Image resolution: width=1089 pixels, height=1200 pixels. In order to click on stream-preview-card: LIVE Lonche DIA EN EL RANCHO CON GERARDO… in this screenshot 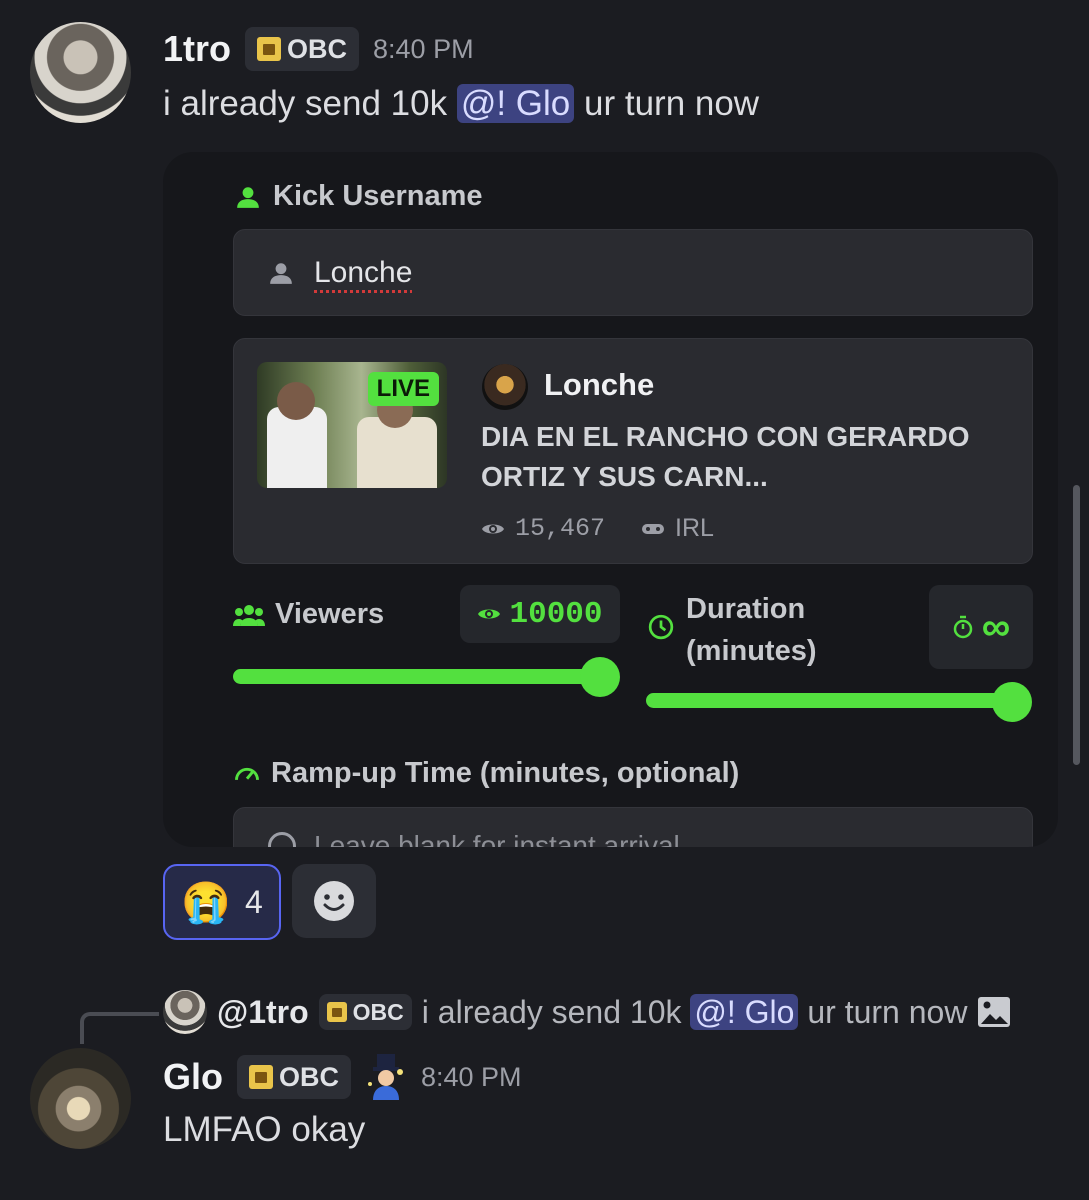, I will do `click(633, 451)`.